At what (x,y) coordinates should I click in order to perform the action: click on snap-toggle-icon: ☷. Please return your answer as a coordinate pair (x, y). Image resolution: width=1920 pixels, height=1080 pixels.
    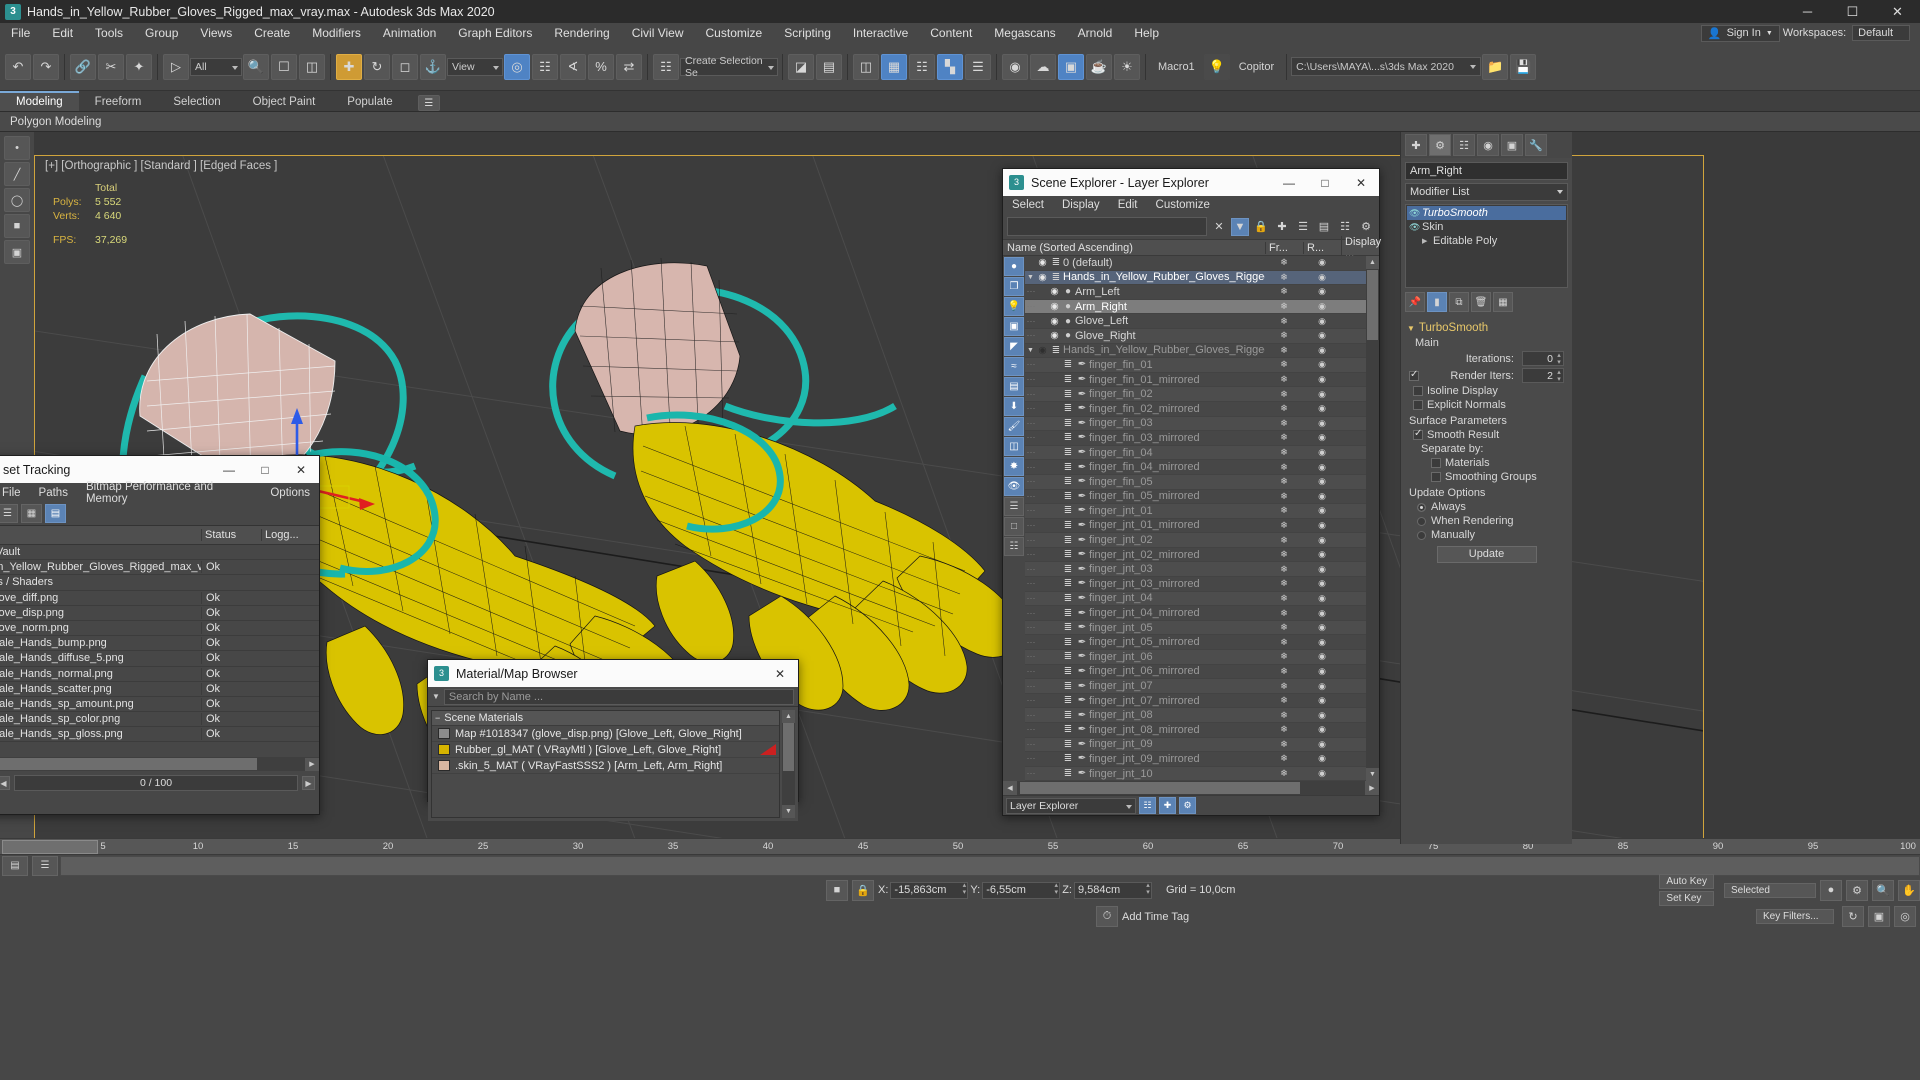
    Looking at the image, I should click on (545, 66).